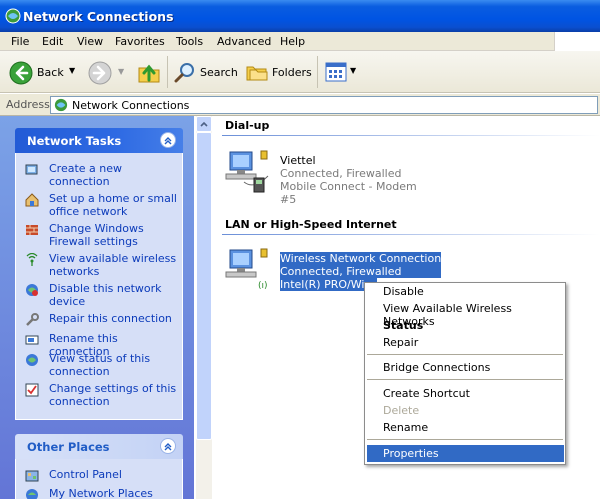  What do you see at coordinates (90, 41) in the screenshot?
I see `menu-view: View` at bounding box center [90, 41].